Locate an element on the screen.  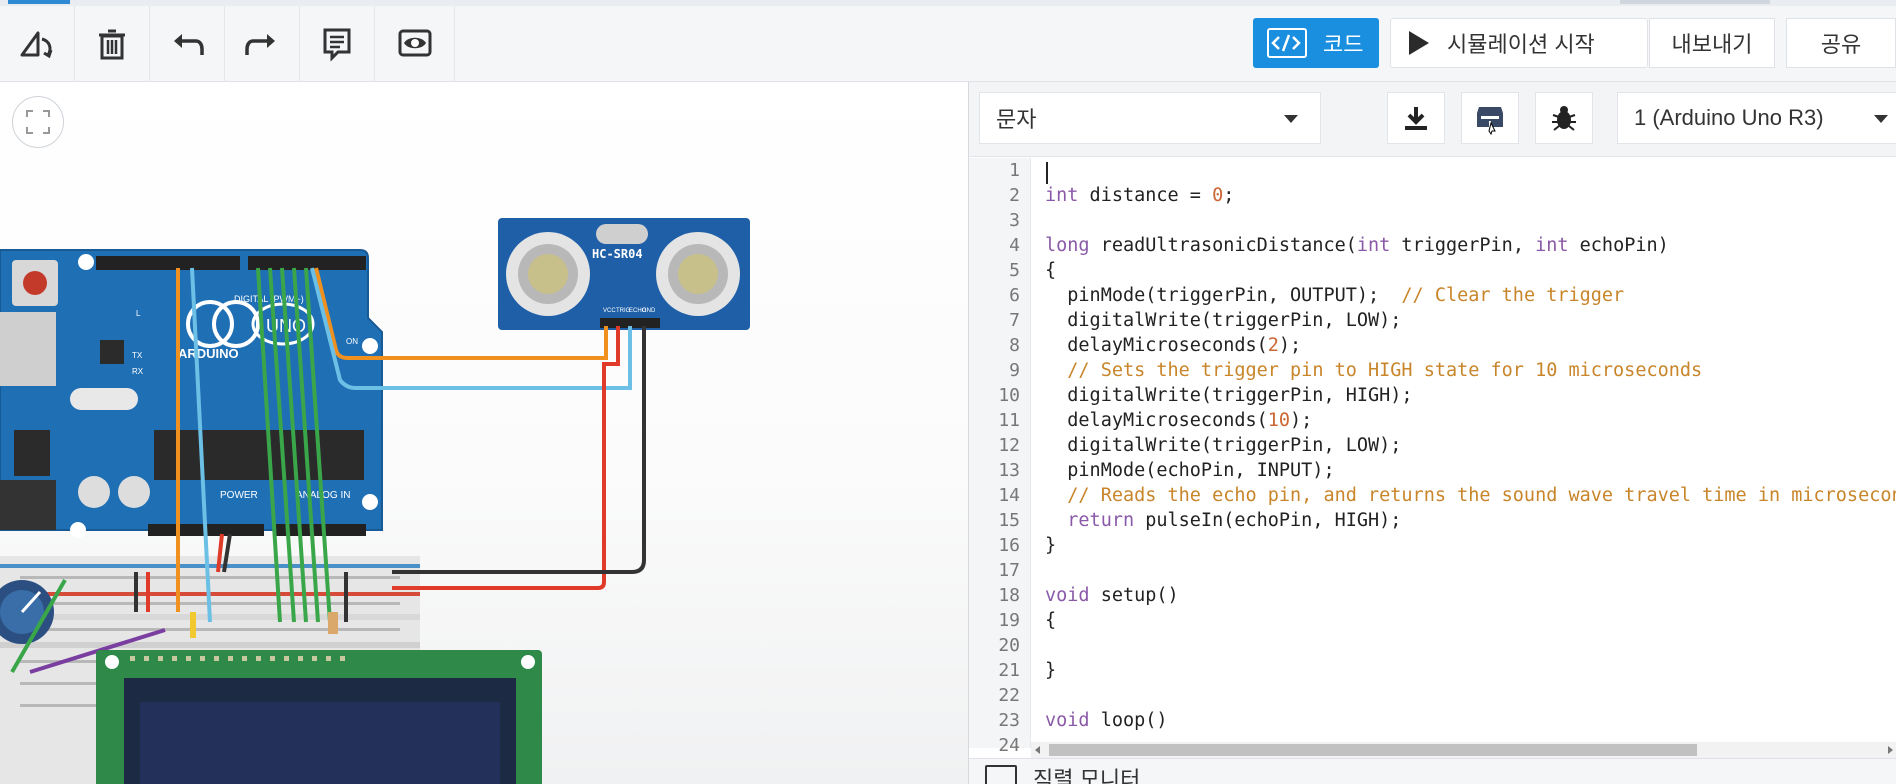
horizontal-scrollbar is located at coordinates (1463, 750).